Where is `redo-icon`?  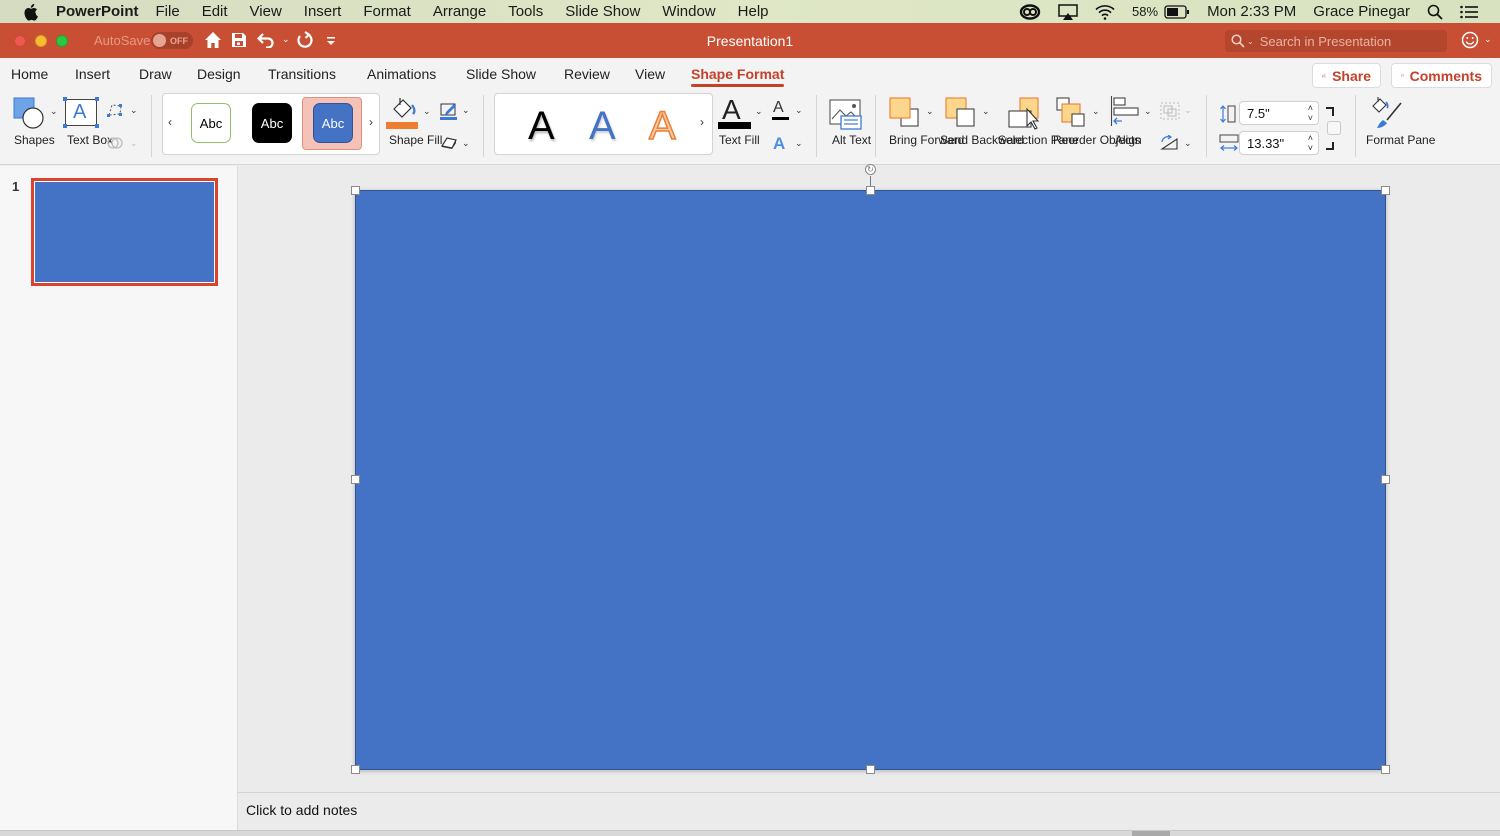 redo-icon is located at coordinates (305, 42).